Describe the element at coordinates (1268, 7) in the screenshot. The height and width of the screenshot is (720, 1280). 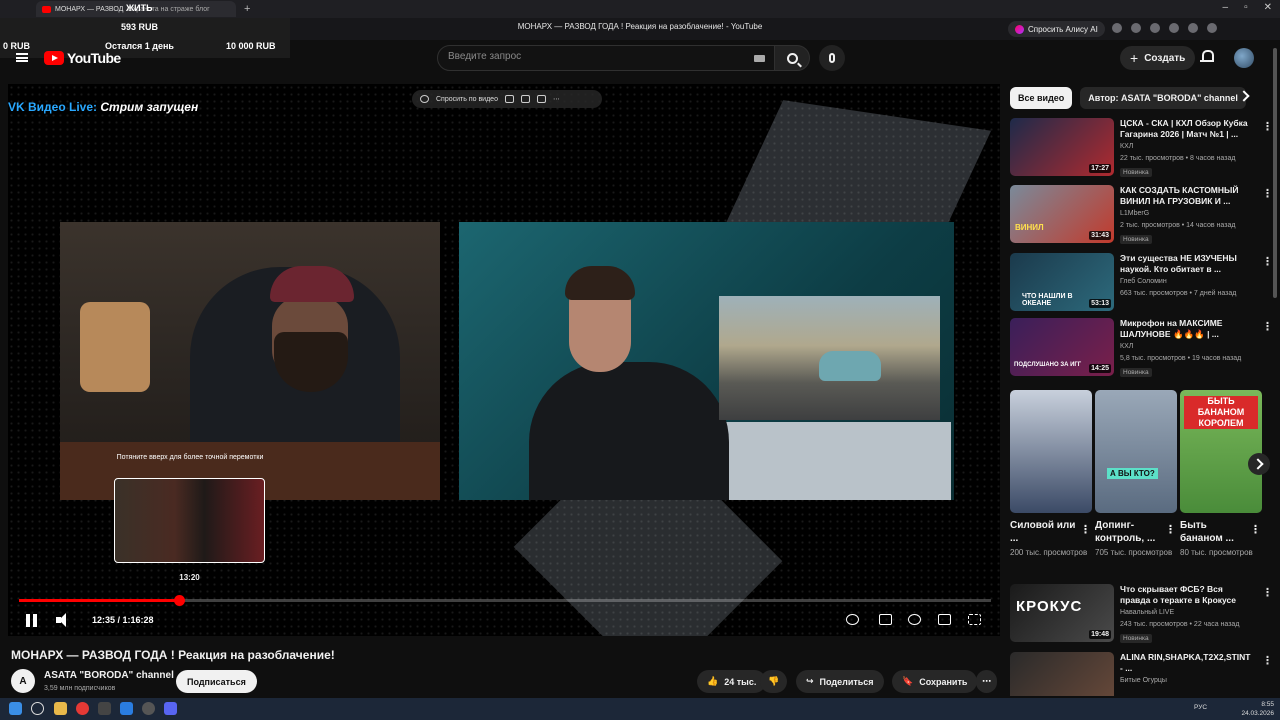
I see `close-icon: ✕` at that location.